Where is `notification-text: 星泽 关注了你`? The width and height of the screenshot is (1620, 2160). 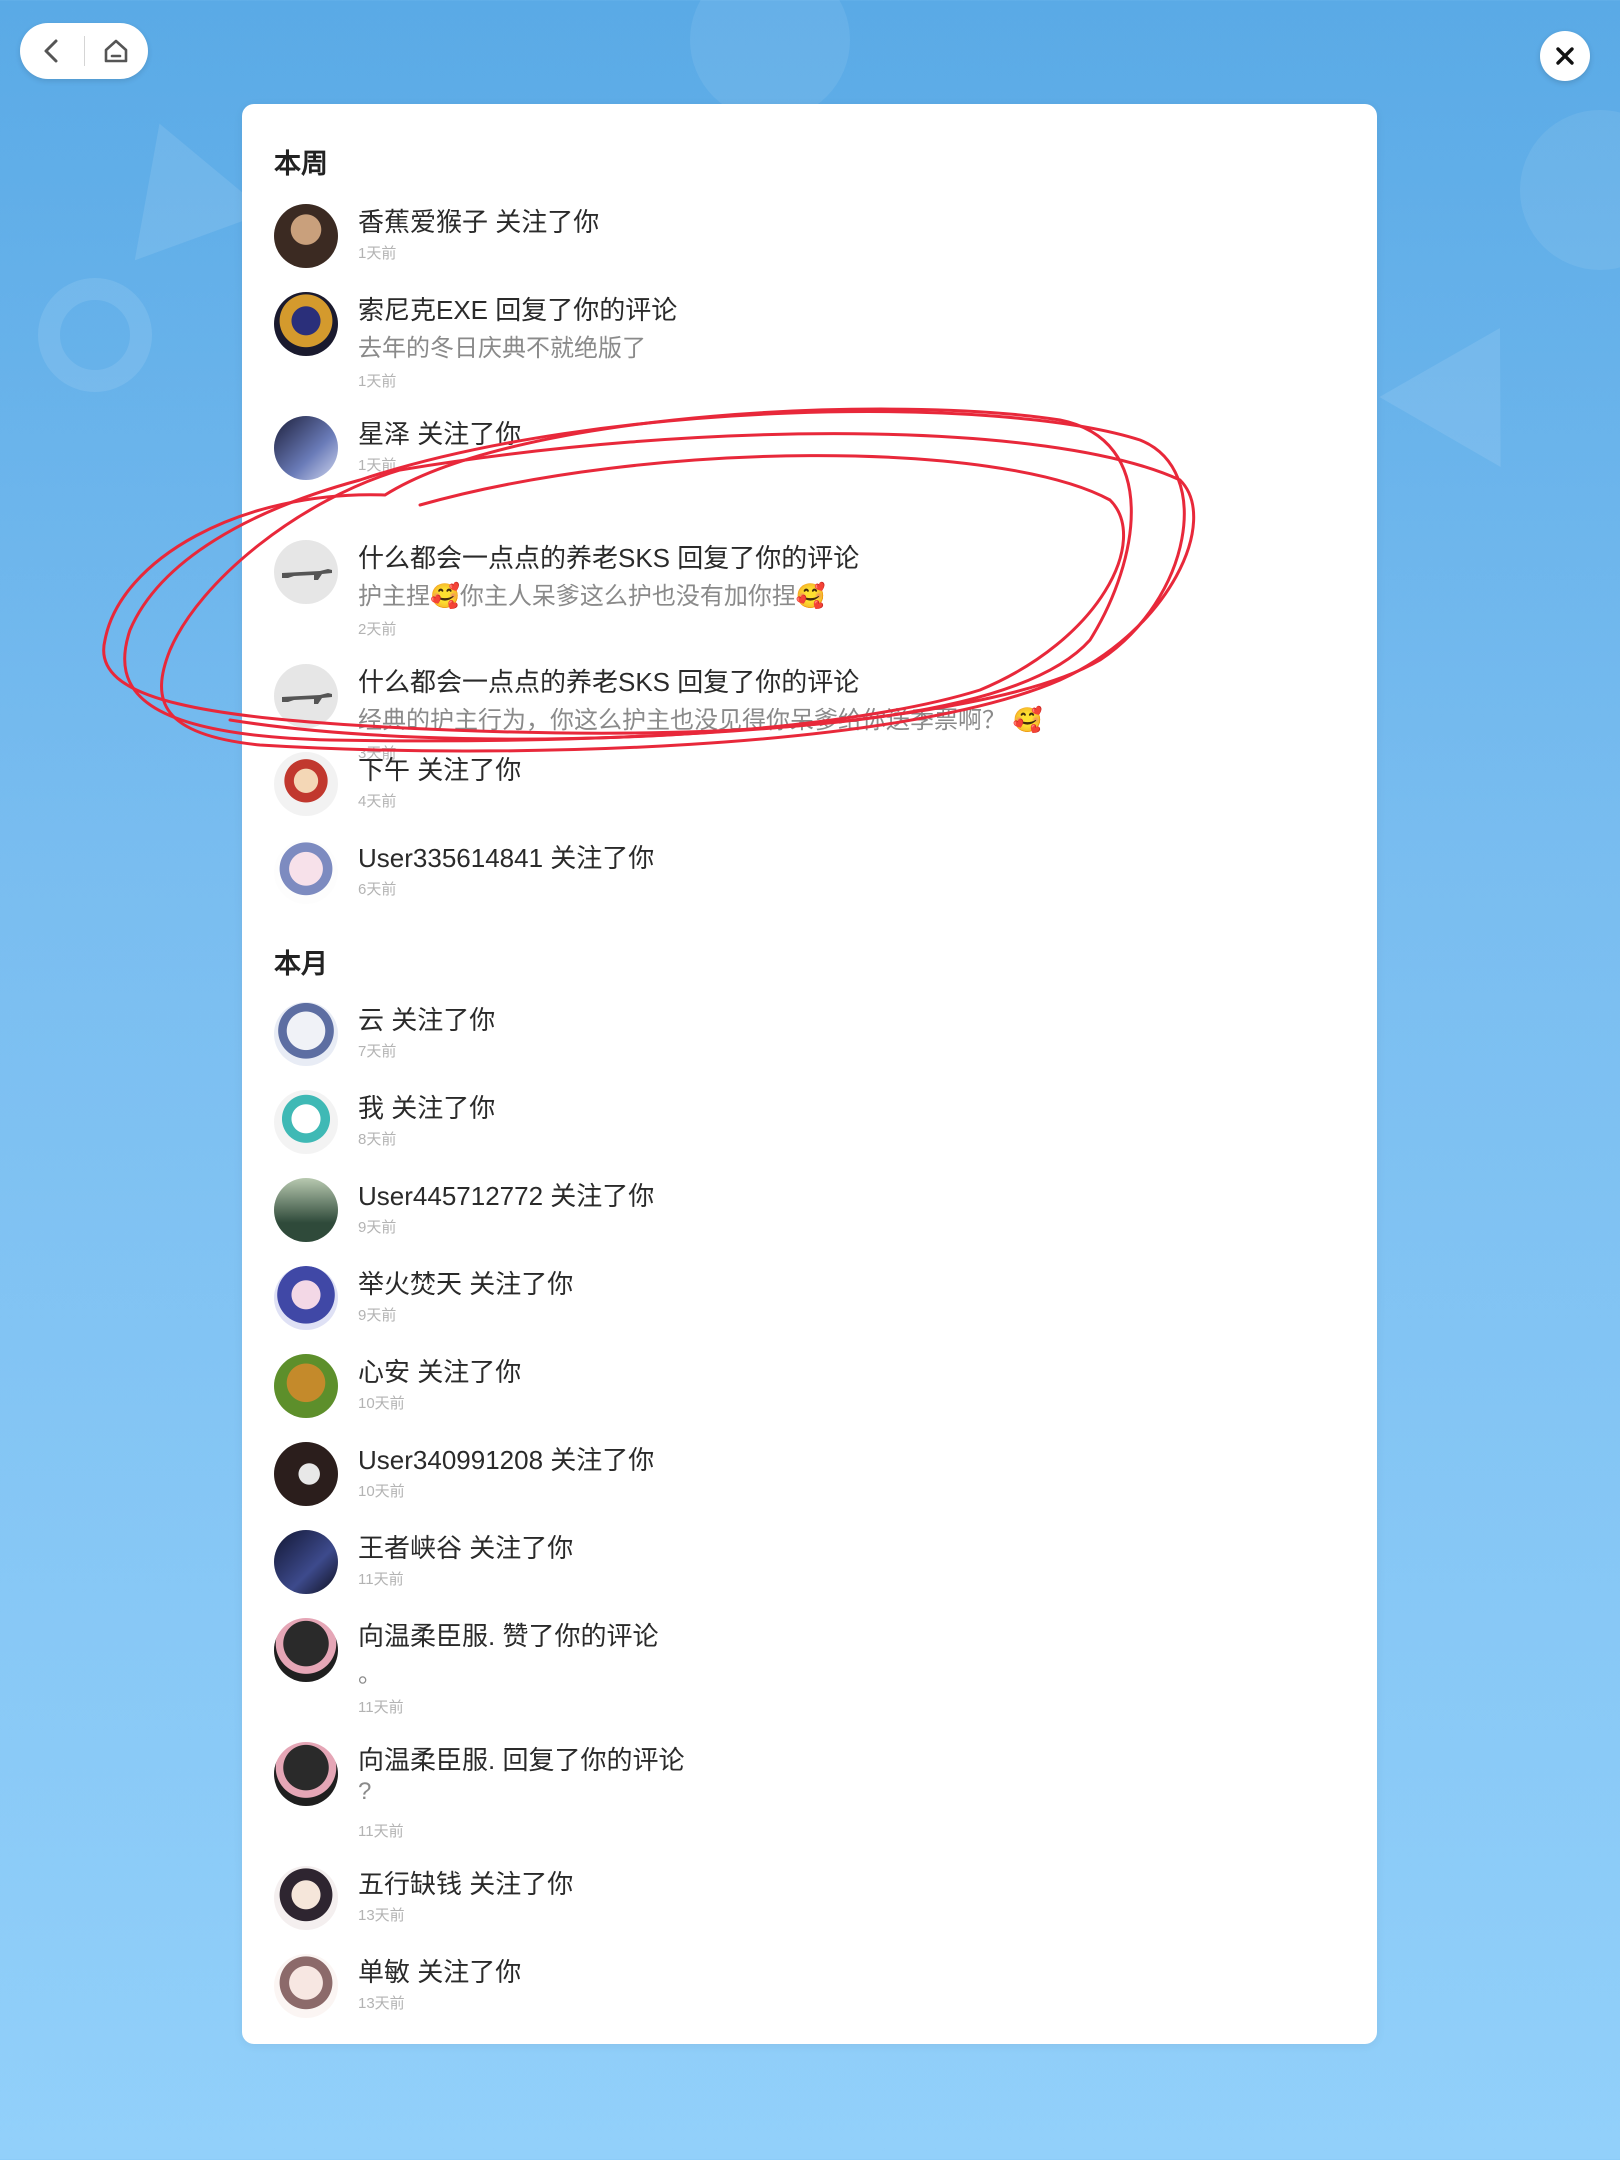
notification-text: 星泽 关注了你 is located at coordinates (440, 434).